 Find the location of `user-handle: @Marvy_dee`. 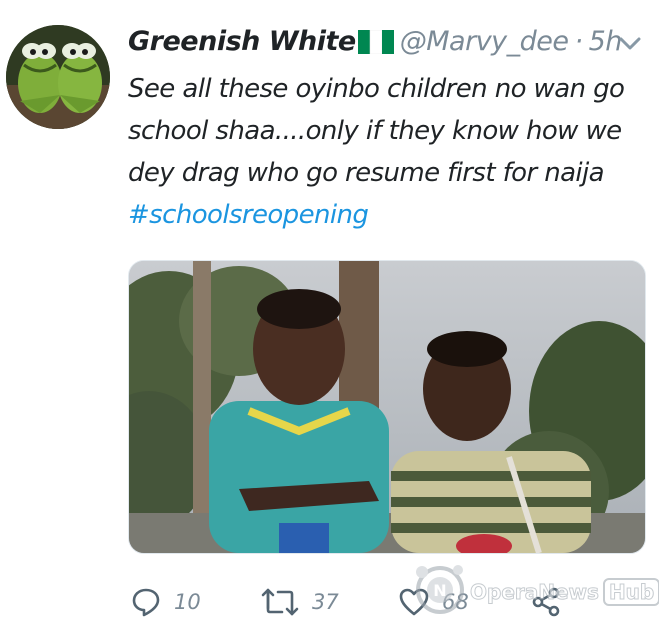

user-handle: @Marvy_dee is located at coordinates (484, 41).